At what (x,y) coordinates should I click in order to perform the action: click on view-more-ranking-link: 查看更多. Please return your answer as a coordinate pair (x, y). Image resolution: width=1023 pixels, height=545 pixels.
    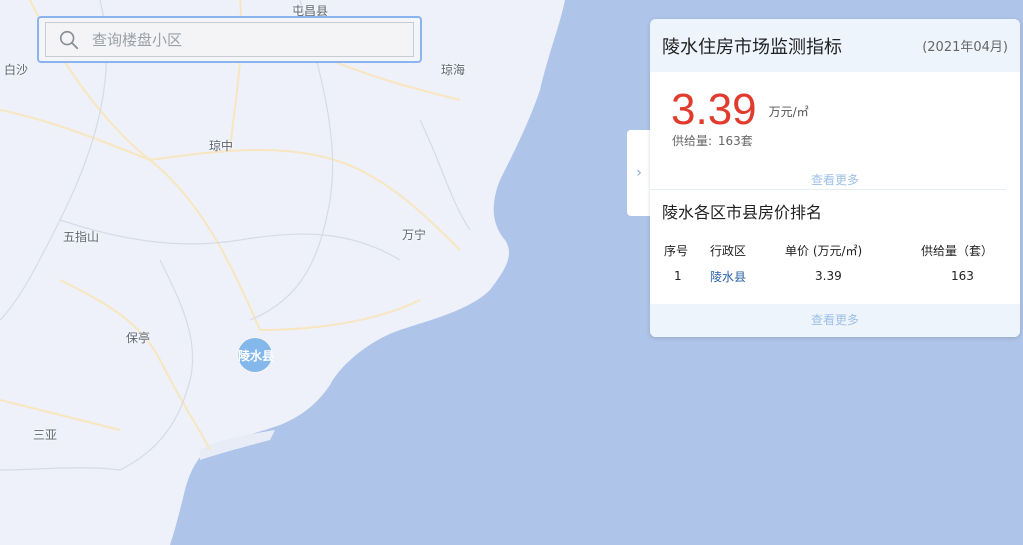
    Looking at the image, I should click on (835, 320).